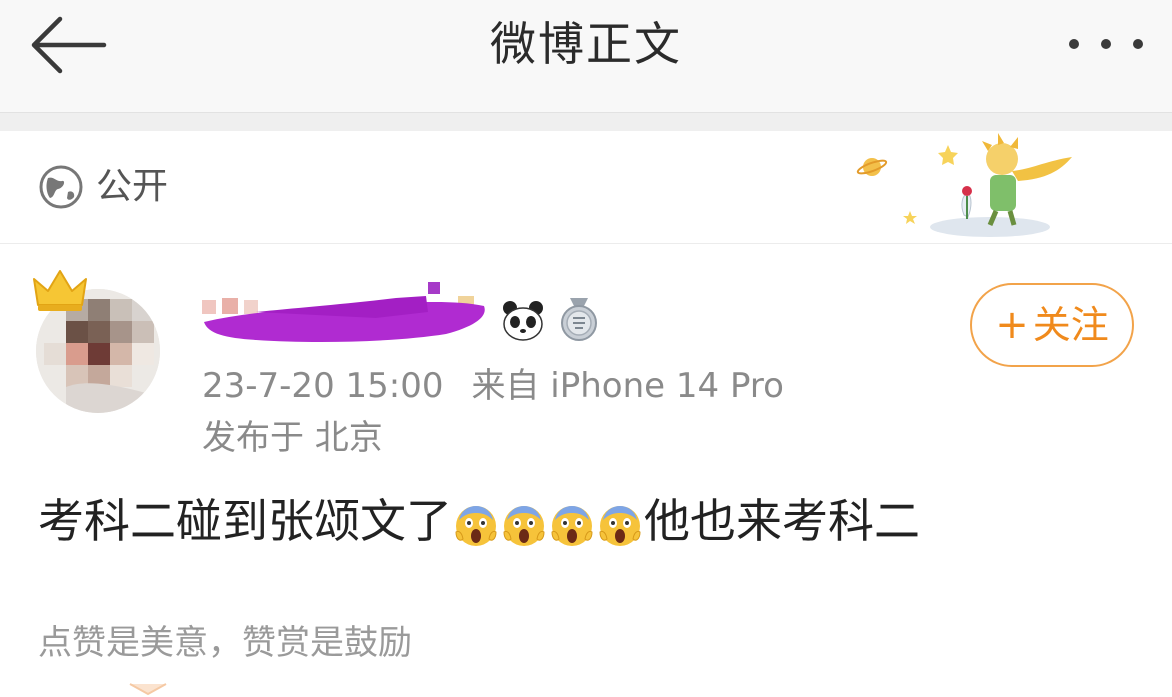 Image resolution: width=1172 pixels, height=697 pixels. I want to click on visibility-label: 公开, so click(132, 186).